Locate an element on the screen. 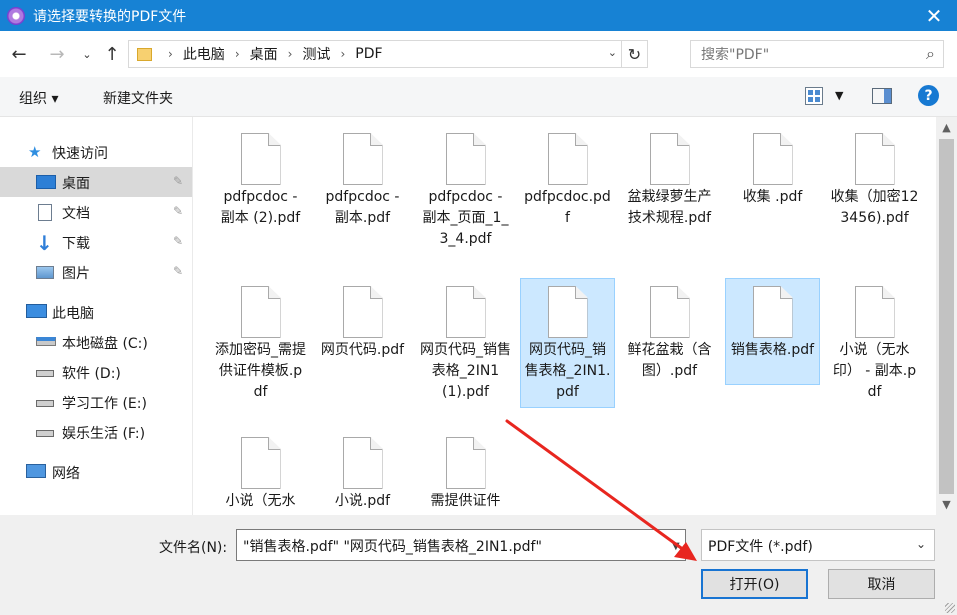  sidebar-item-drive-e: 学习工作 (E:) is located at coordinates (96, 402).